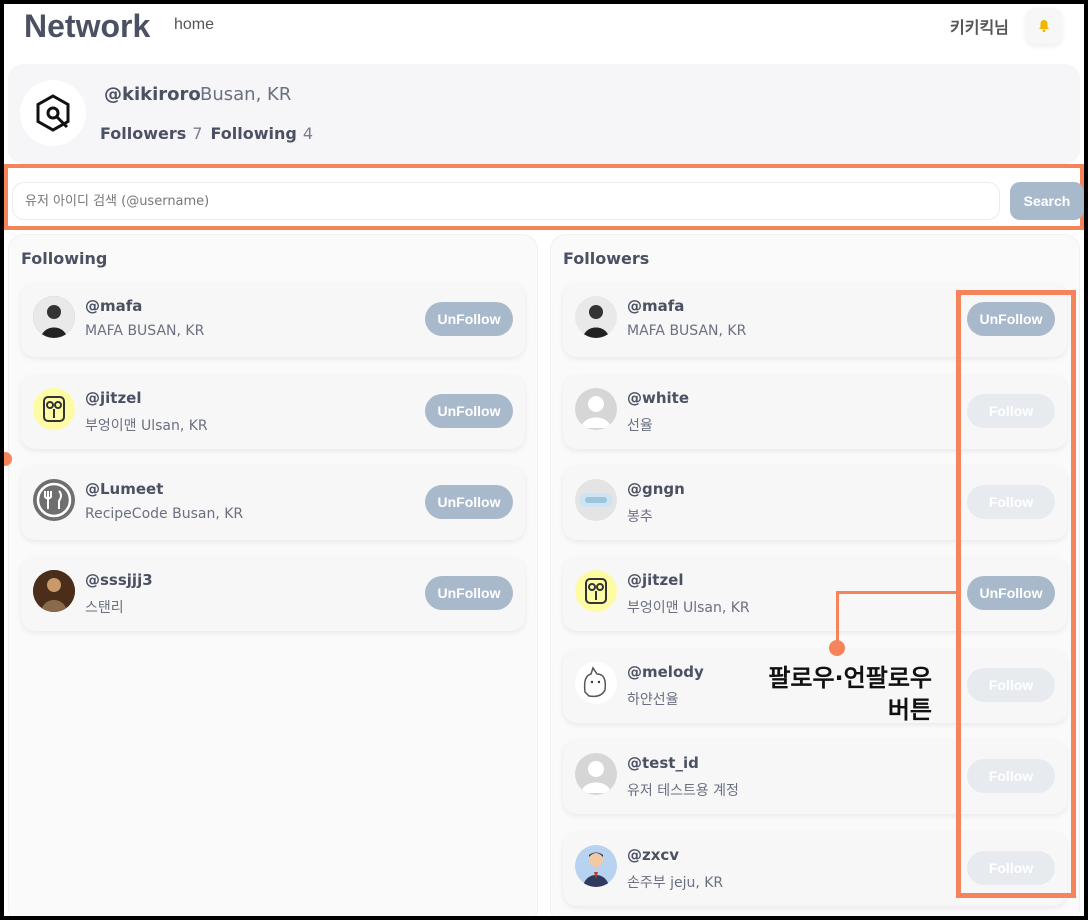 The height and width of the screenshot is (920, 1088). Describe the element at coordinates (606, 258) in the screenshot. I see `followers-title: Followers` at that location.